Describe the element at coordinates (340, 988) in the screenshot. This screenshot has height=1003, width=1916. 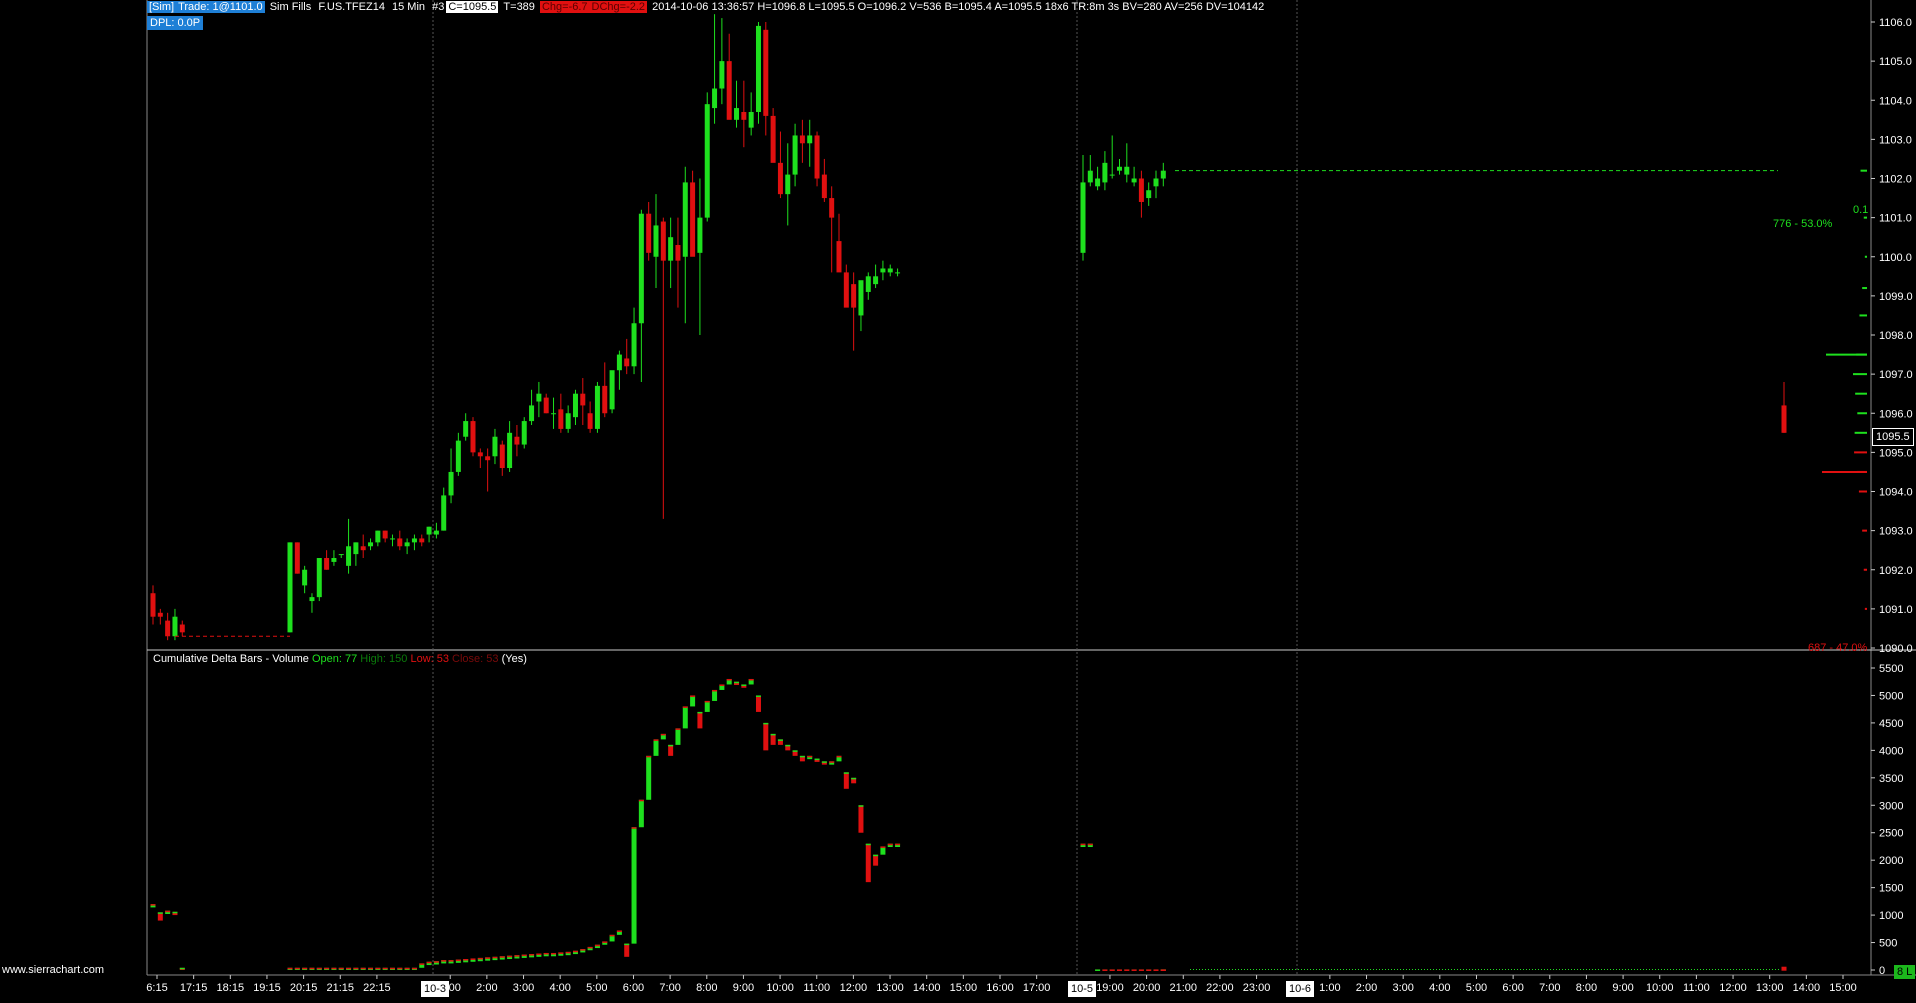
I see `time-axis-label: 21:15` at that location.